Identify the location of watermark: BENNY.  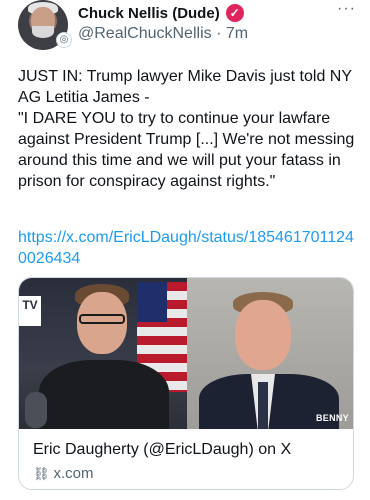
(332, 418).